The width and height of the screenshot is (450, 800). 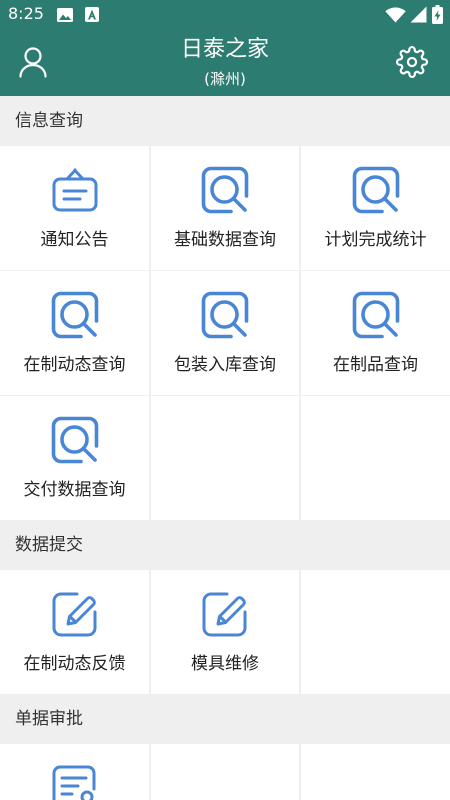 I want to click on menu-item-label: 在制动态查询, so click(x=74, y=365).